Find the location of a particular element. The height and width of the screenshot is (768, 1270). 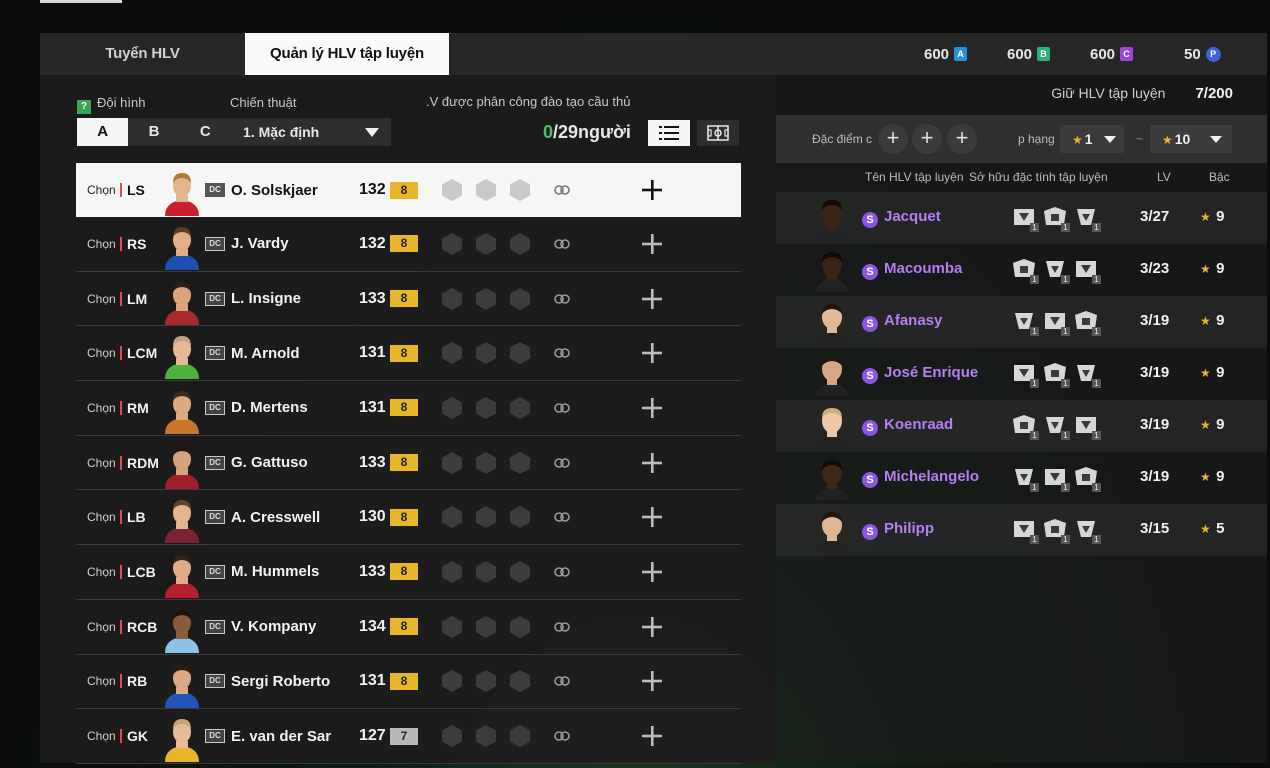

coach-row: S Koenraad 1 1 1 3/19 ★ 9 is located at coordinates (1021, 426).